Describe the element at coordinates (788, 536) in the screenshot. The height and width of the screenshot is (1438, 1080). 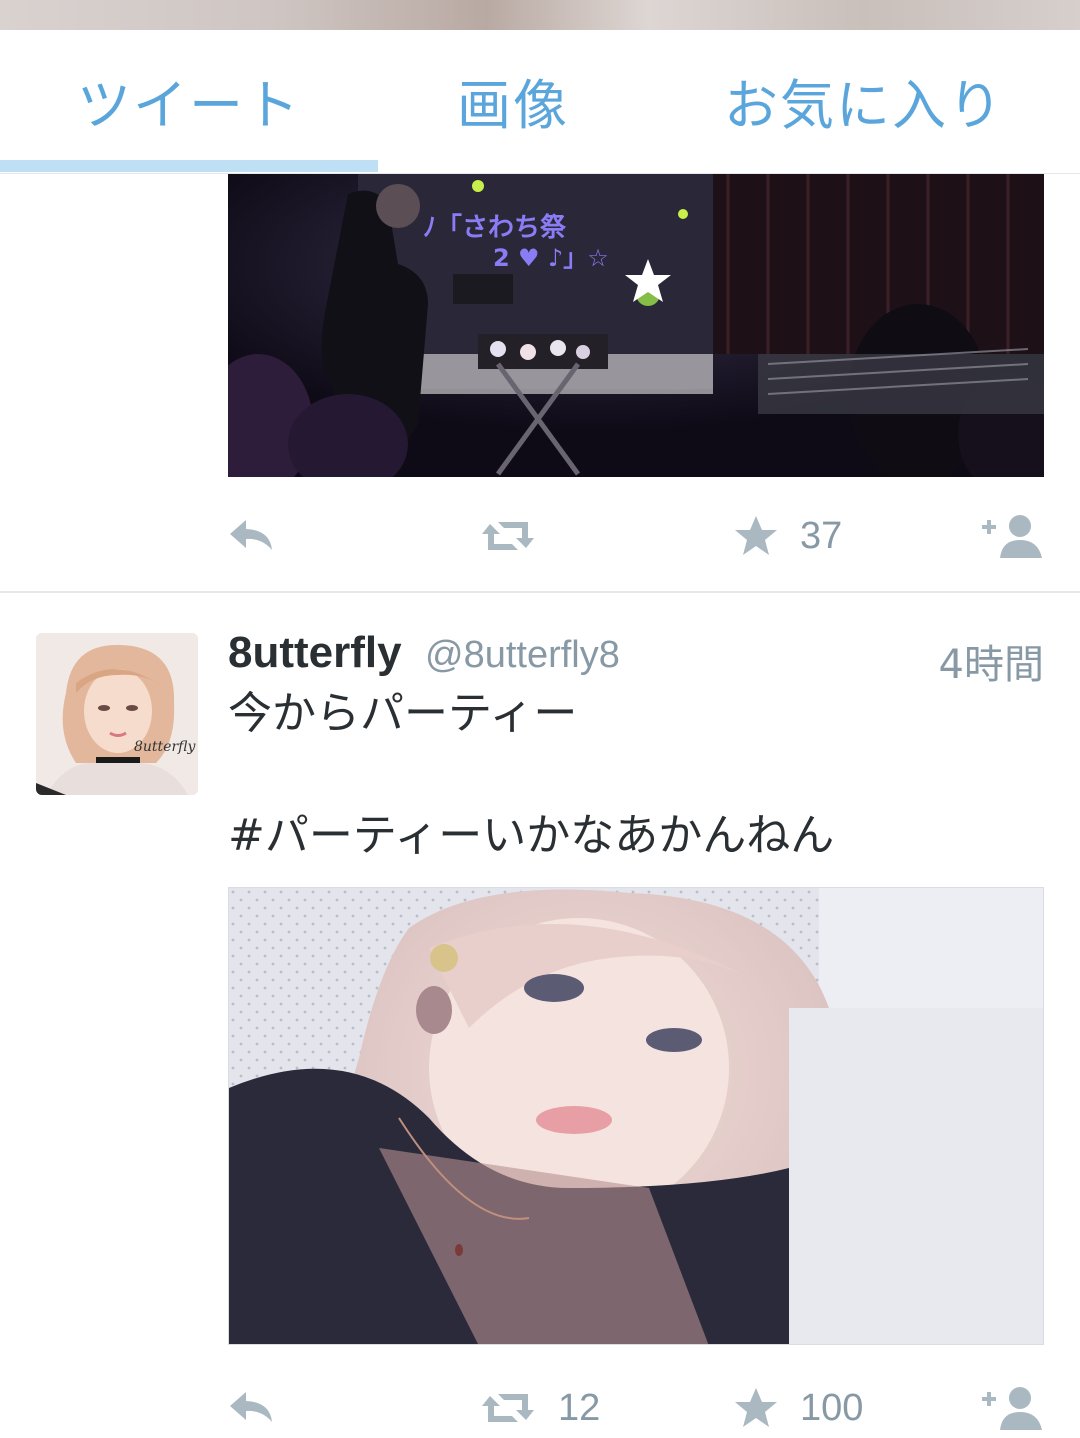
I see `favorite-button: 37` at that location.